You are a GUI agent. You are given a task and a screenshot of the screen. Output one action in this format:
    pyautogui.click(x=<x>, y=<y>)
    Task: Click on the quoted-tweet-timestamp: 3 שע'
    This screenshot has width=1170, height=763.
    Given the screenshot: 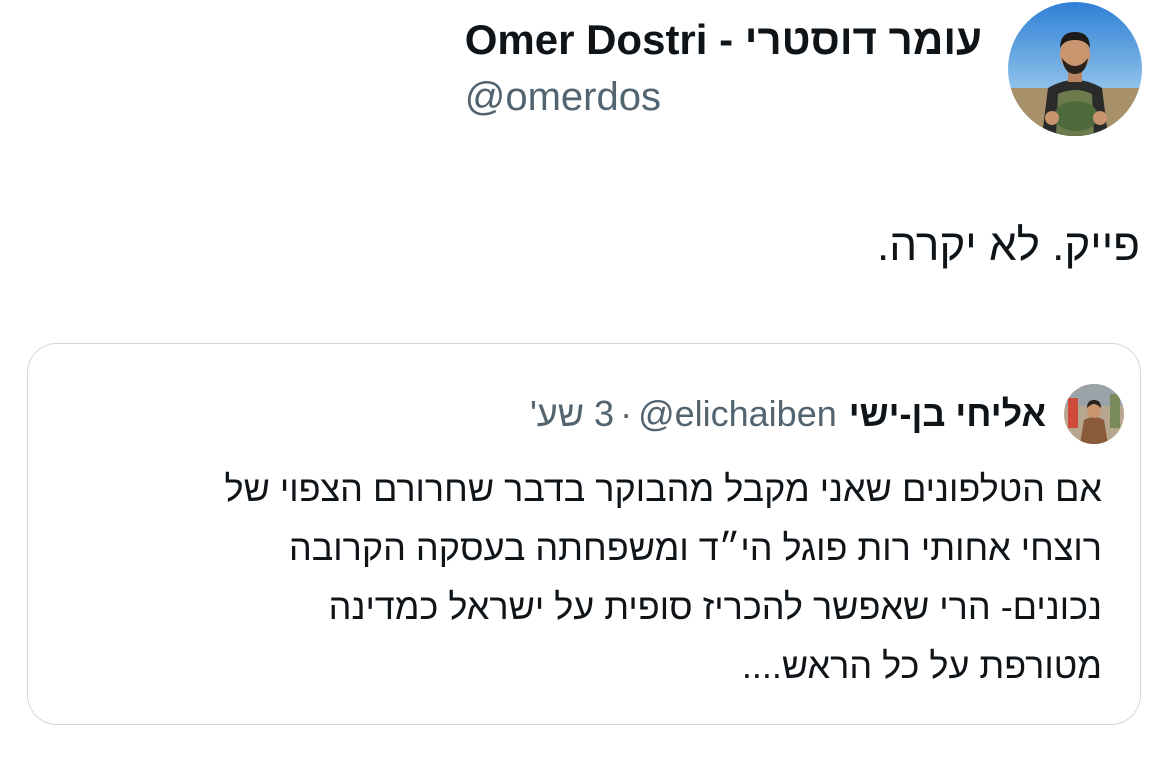 What is the action you would take?
    pyautogui.click(x=572, y=414)
    